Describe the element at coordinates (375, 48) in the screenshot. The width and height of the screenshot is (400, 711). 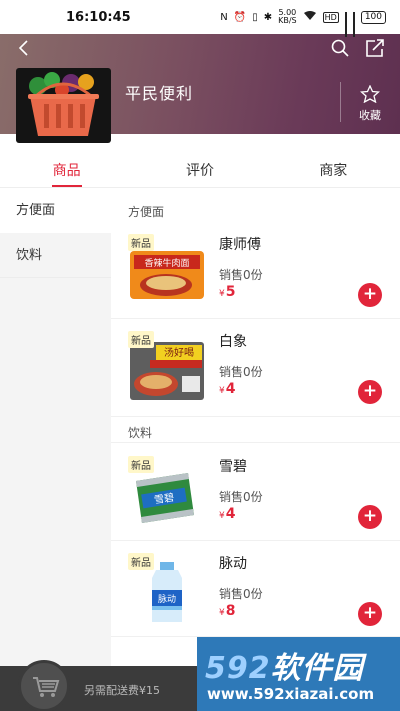
I see `share-icon` at that location.